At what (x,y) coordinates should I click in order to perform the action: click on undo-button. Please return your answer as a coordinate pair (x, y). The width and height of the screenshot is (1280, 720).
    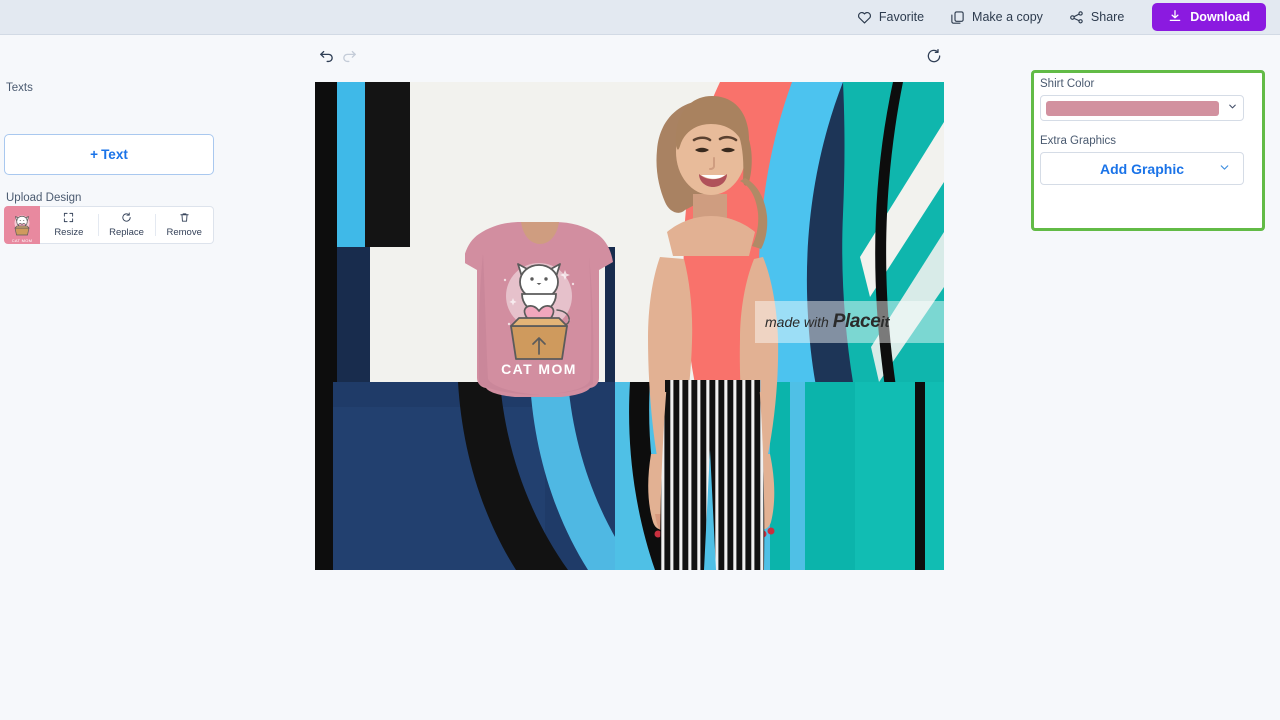
    Looking at the image, I should click on (326, 59).